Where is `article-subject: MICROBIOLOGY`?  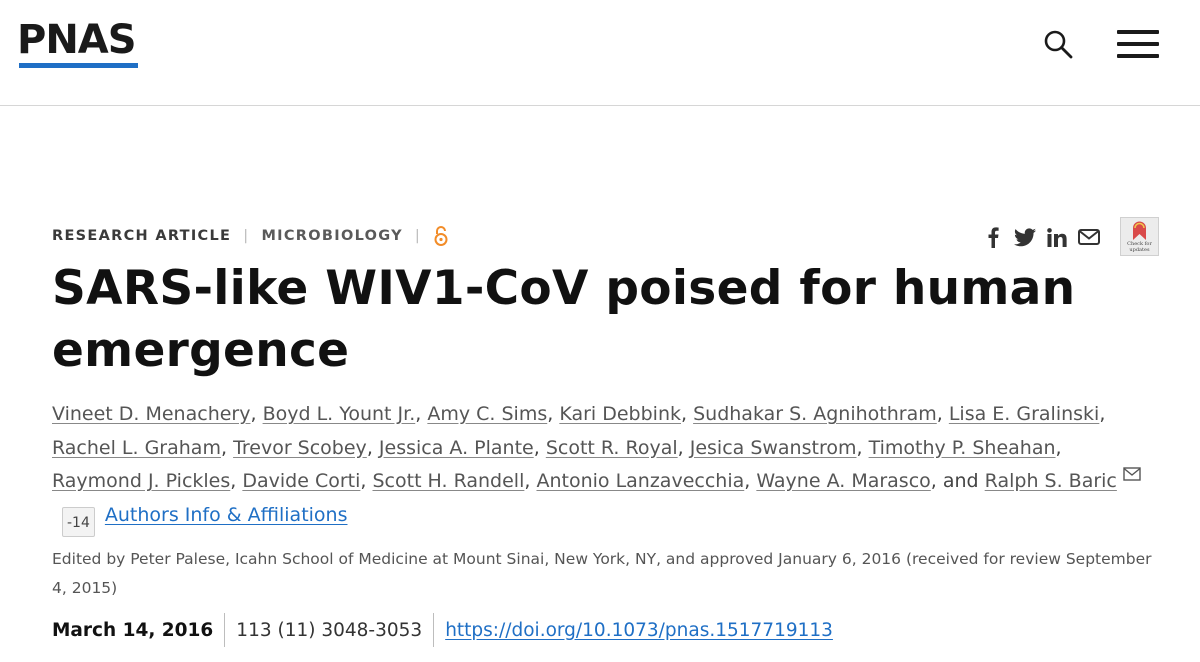
article-subject: MICROBIOLOGY is located at coordinates (331, 236).